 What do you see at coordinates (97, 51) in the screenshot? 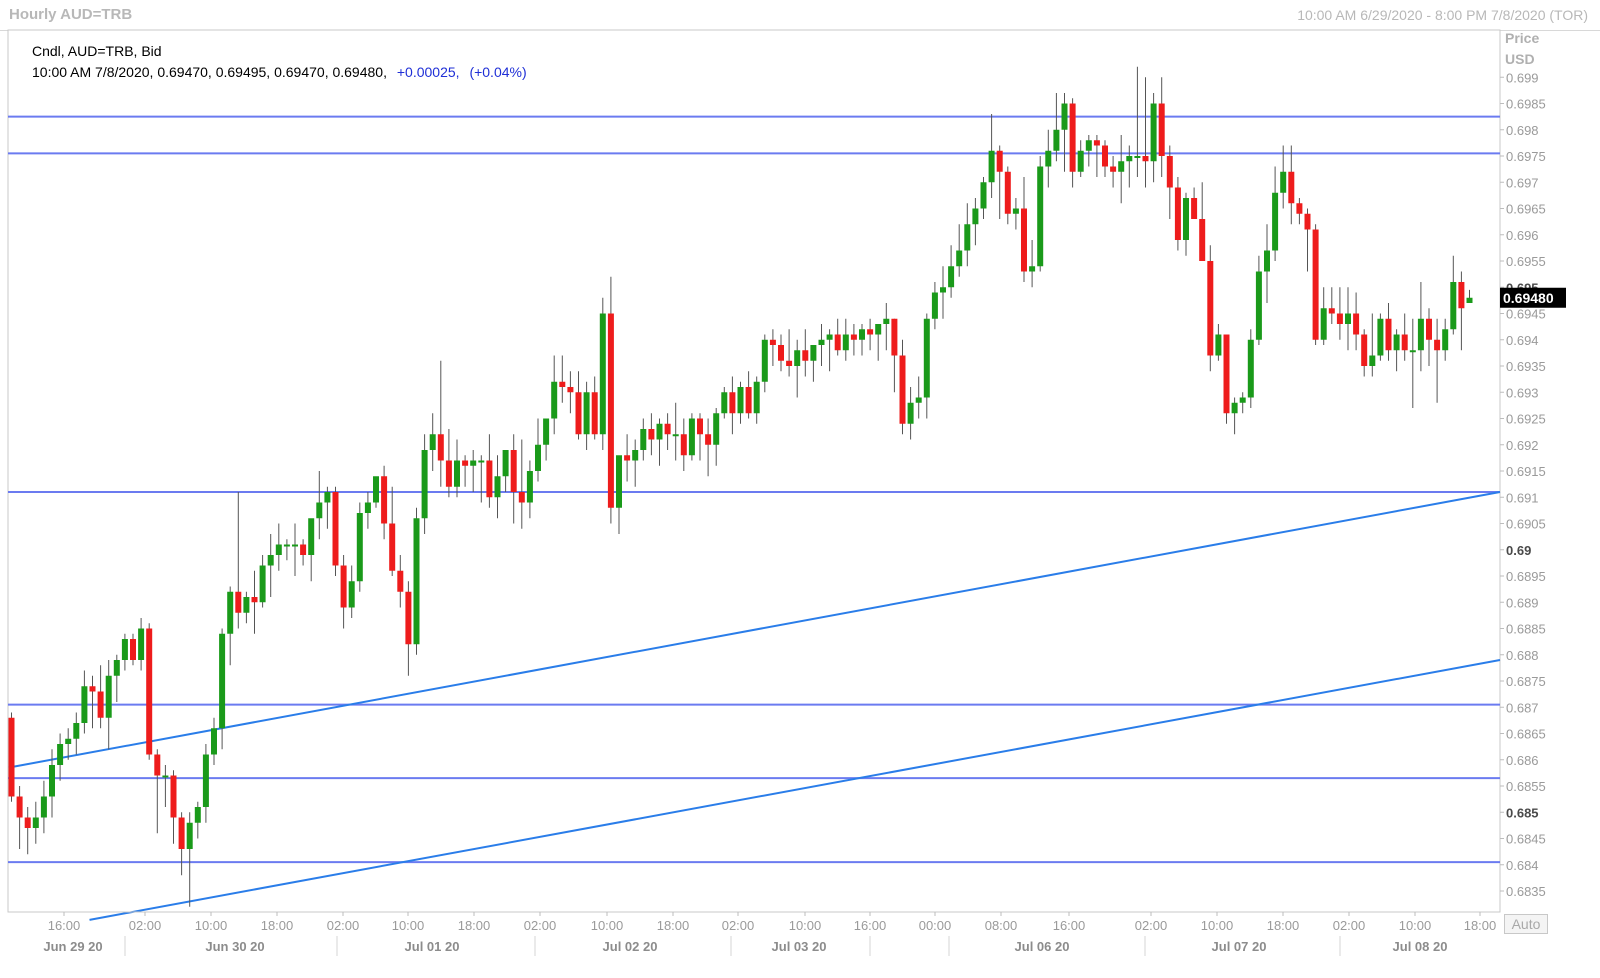
I see `legend-series: Cndl, AUD=TRB, Bid` at bounding box center [97, 51].